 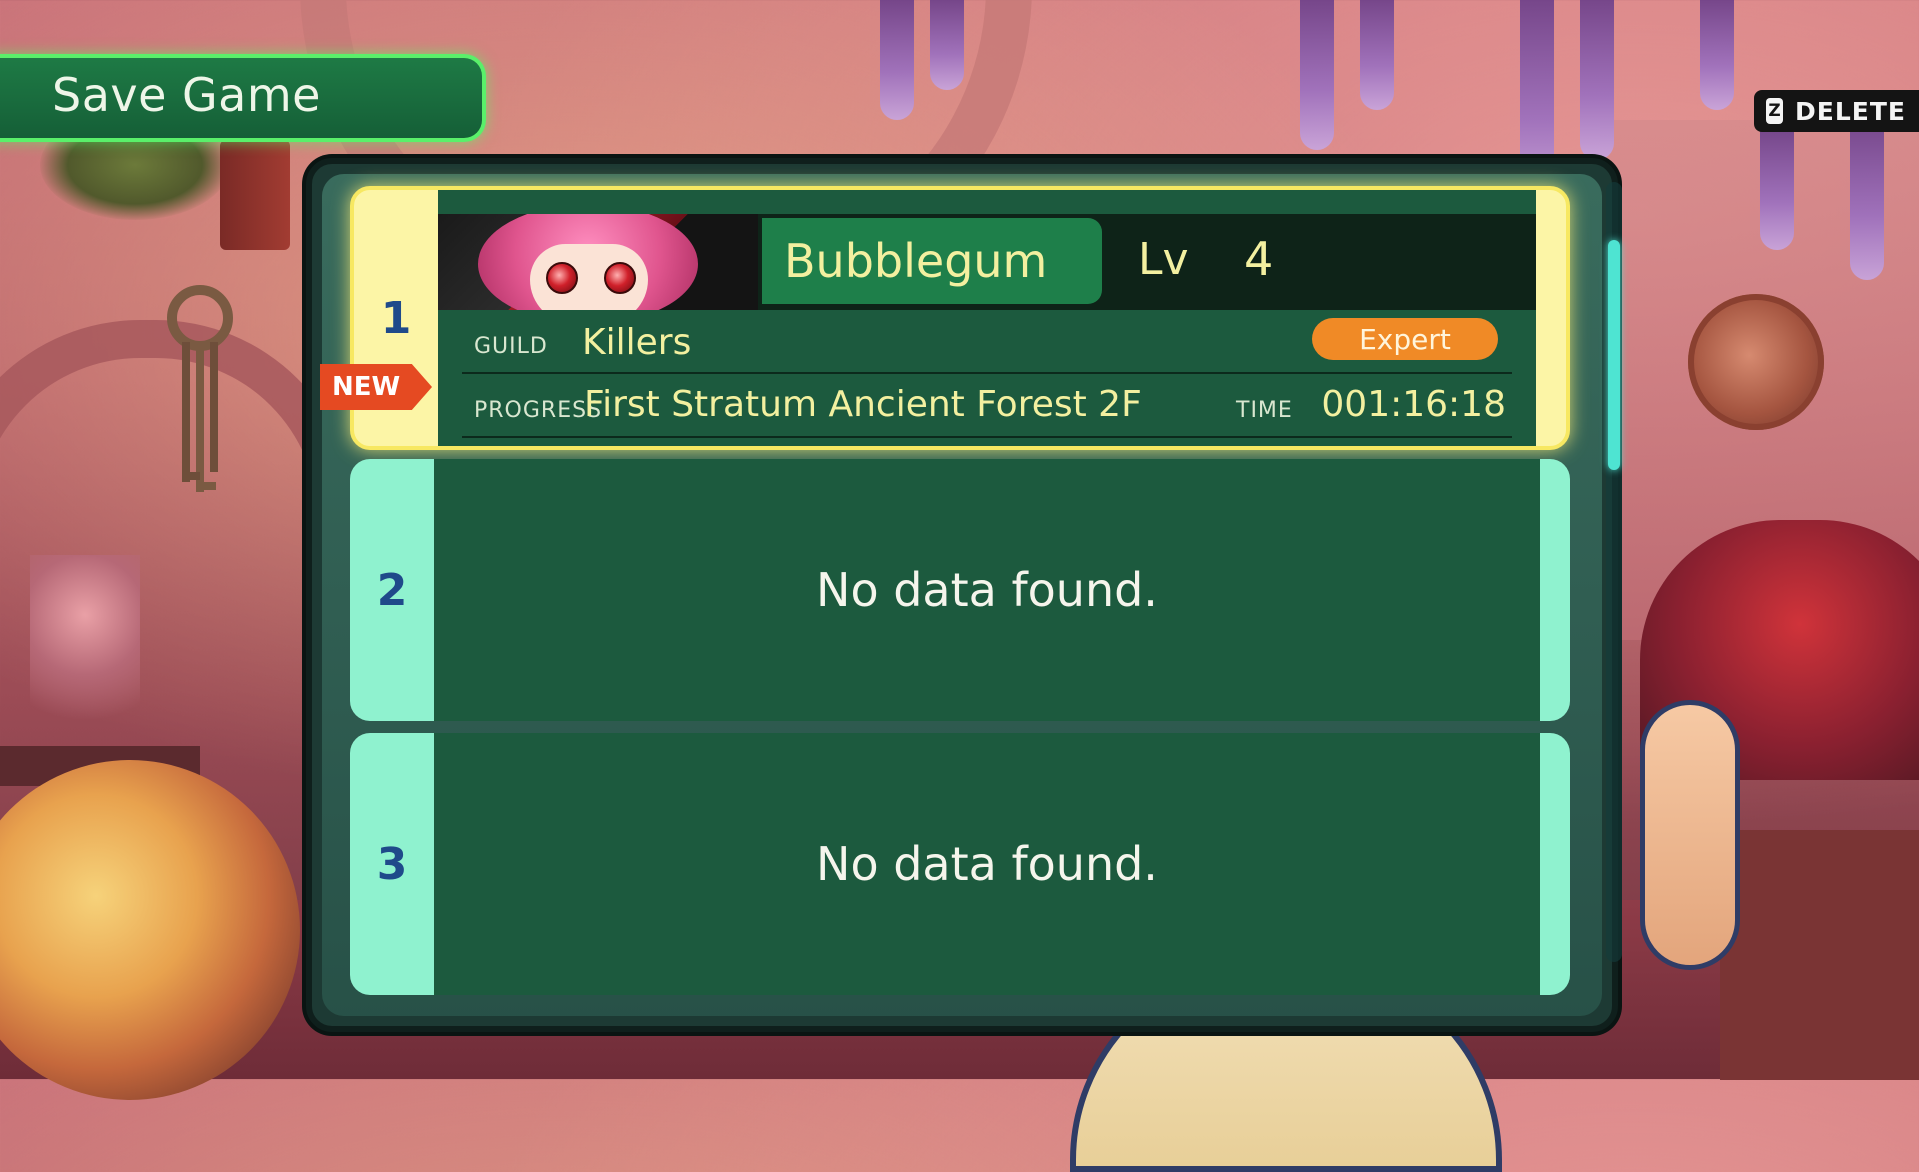 What do you see at coordinates (1756, 362) in the screenshot?
I see `wall-medallion` at bounding box center [1756, 362].